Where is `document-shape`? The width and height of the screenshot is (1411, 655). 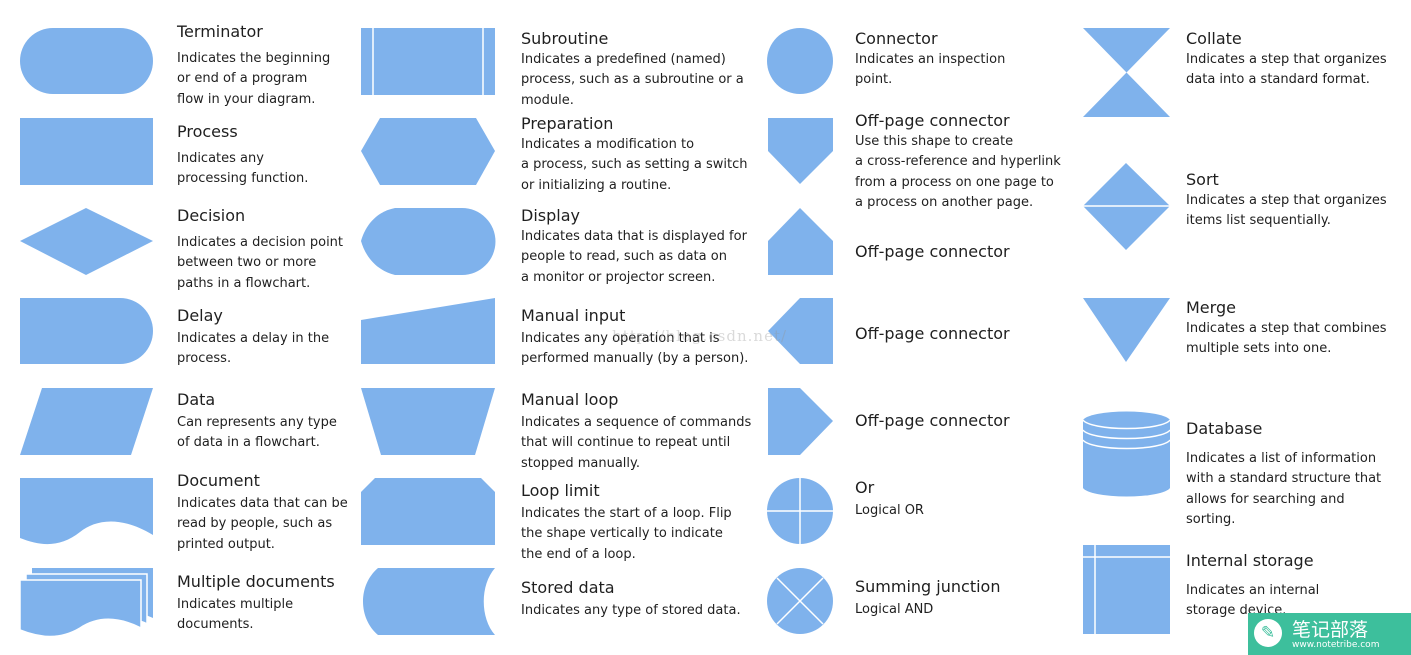 document-shape is located at coordinates (86, 511).